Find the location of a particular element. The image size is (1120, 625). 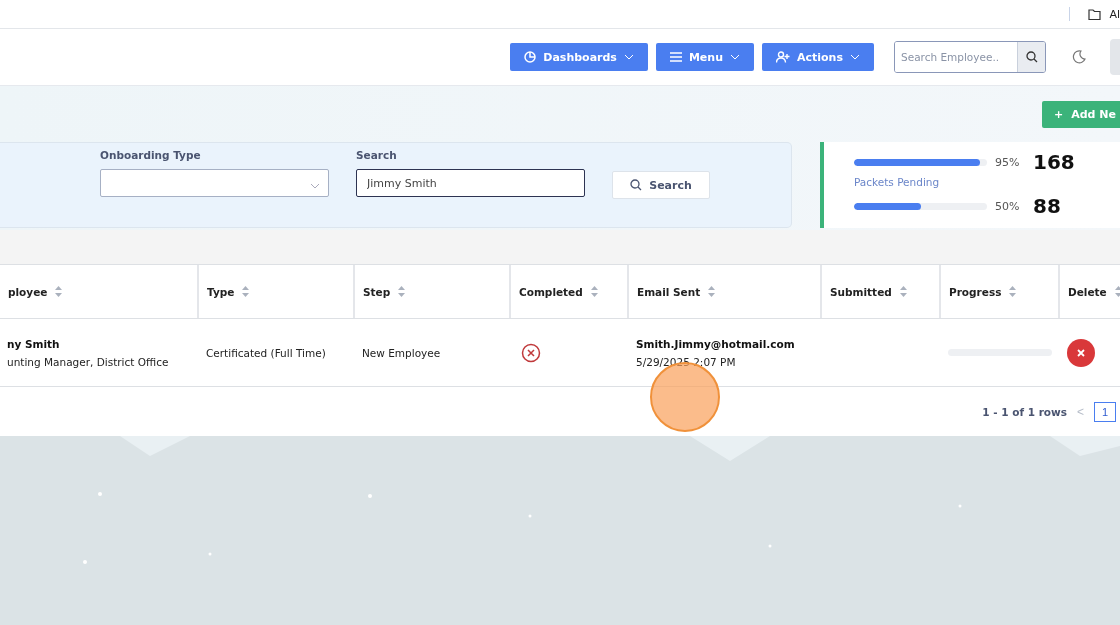

search-button is located at coordinates (1031, 57).